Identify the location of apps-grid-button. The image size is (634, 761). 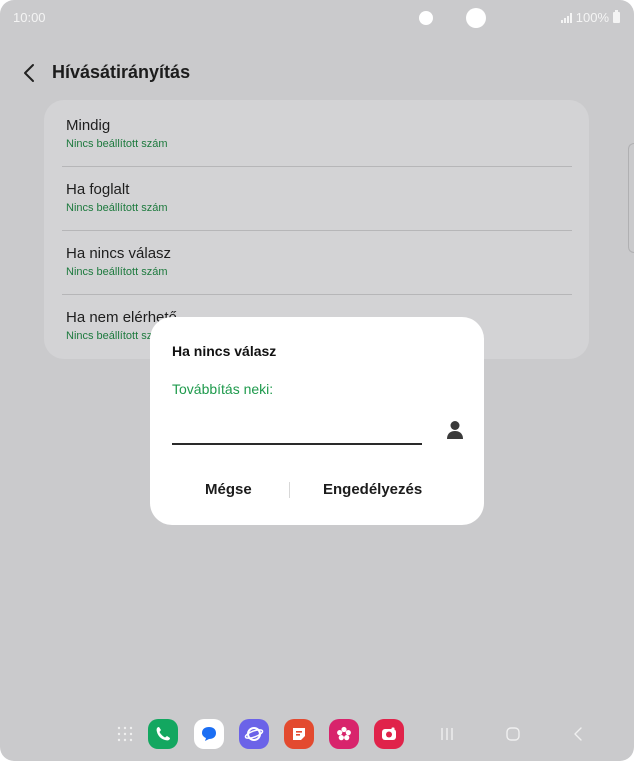
(125, 734).